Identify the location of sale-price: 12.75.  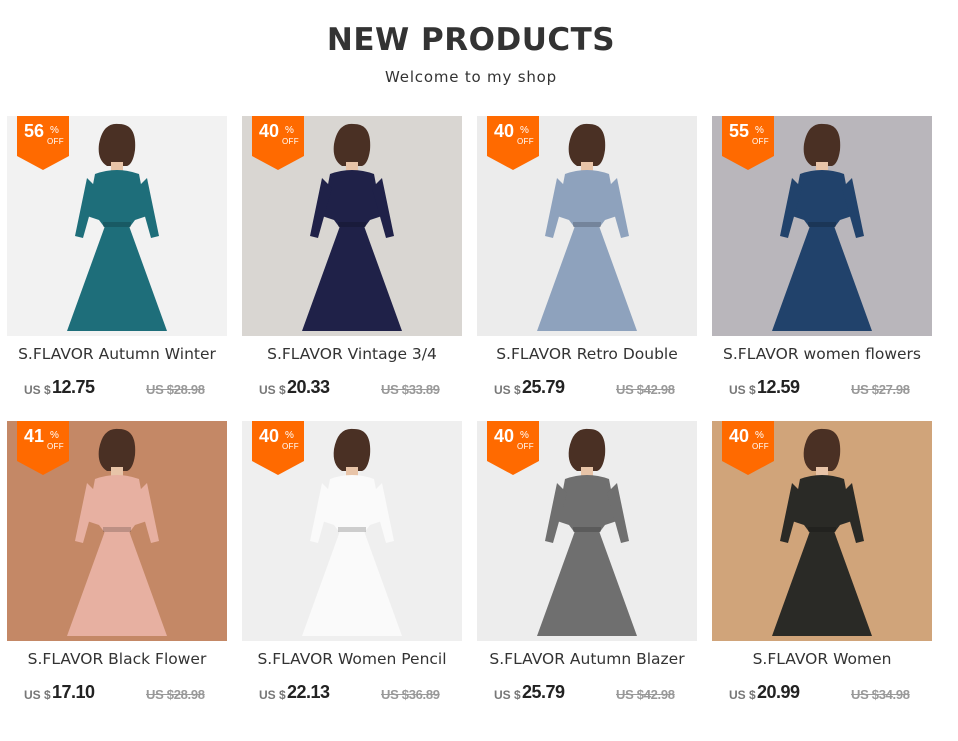
(73, 387).